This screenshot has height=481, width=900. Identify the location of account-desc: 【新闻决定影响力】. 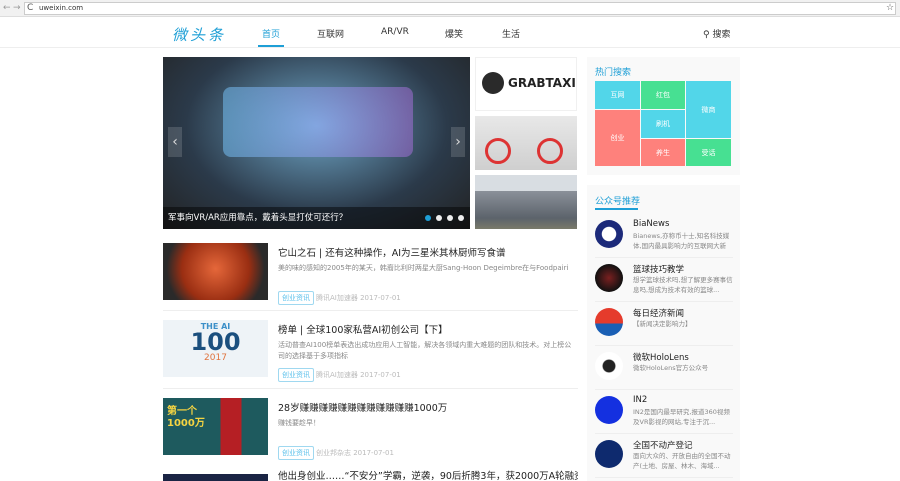
(662, 324).